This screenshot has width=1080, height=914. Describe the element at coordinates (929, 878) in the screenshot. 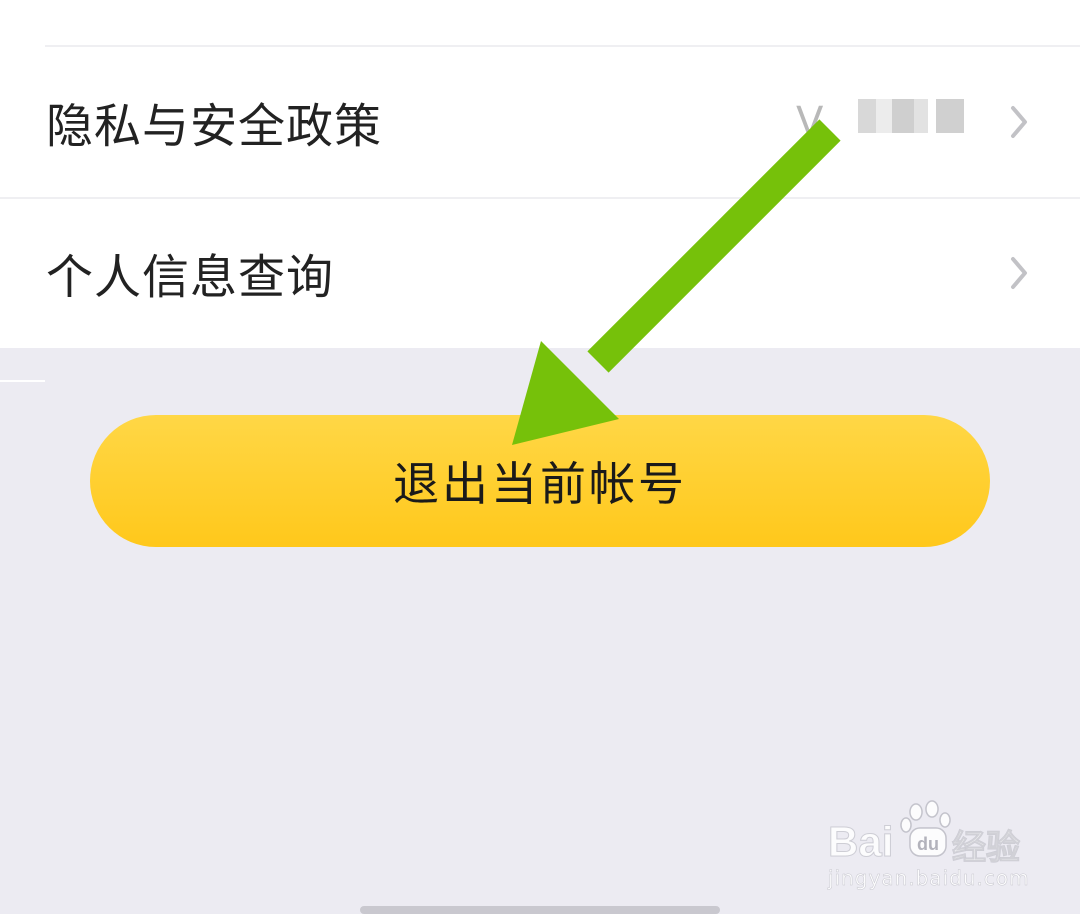

I see `watermark-url: jingyan.baidu.com` at that location.